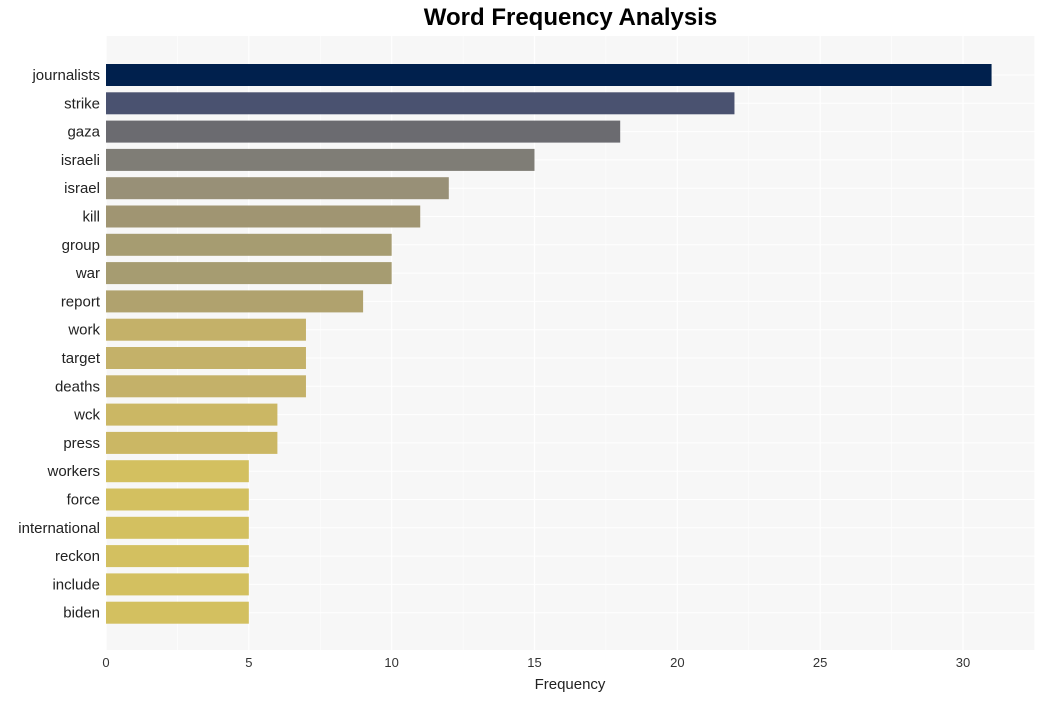 The width and height of the screenshot is (1045, 701). What do you see at coordinates (820, 662) in the screenshot?
I see `x-tick-label: 25` at bounding box center [820, 662].